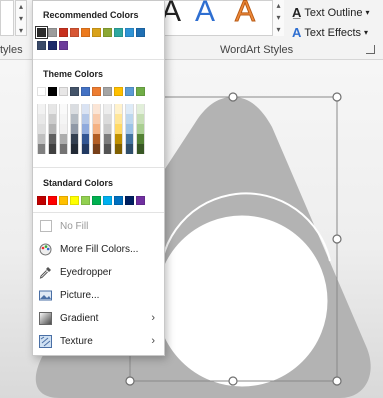 The width and height of the screenshot is (383, 398). Describe the element at coordinates (99, 272) in the screenshot. I see `eyedropper-item: Eyedropper` at that location.